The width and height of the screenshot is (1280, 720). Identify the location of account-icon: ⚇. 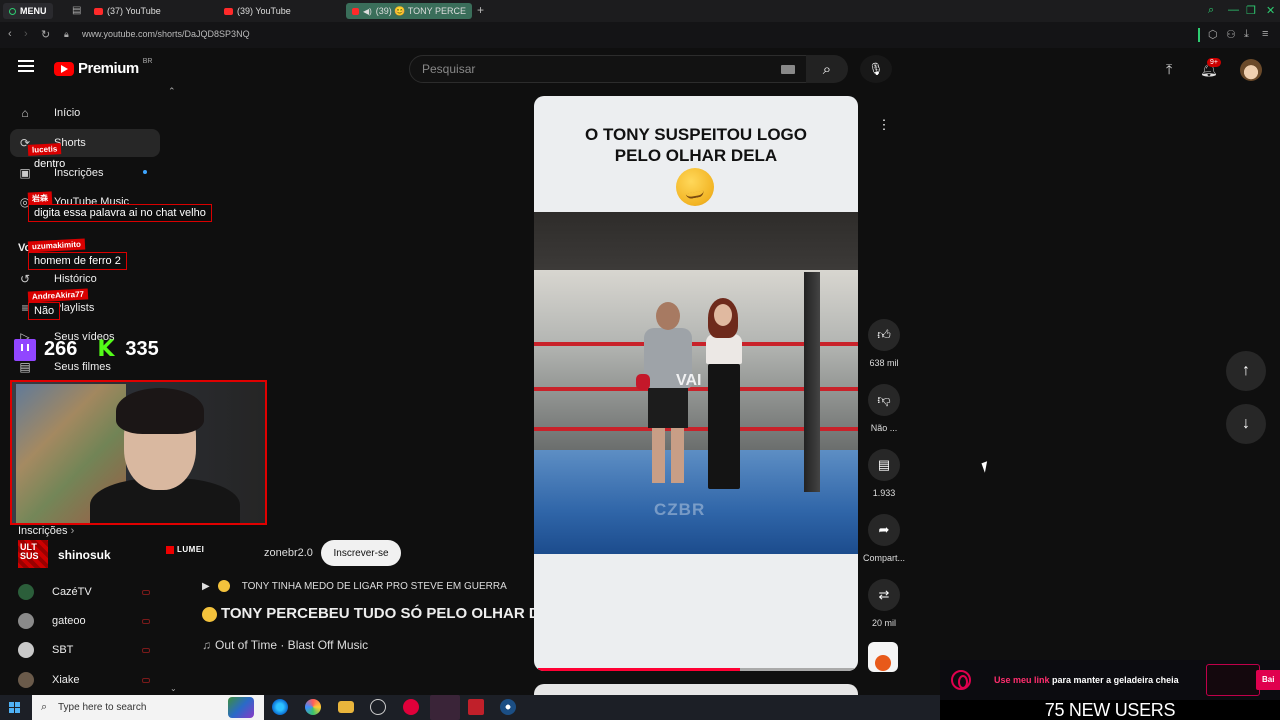
(1231, 34).